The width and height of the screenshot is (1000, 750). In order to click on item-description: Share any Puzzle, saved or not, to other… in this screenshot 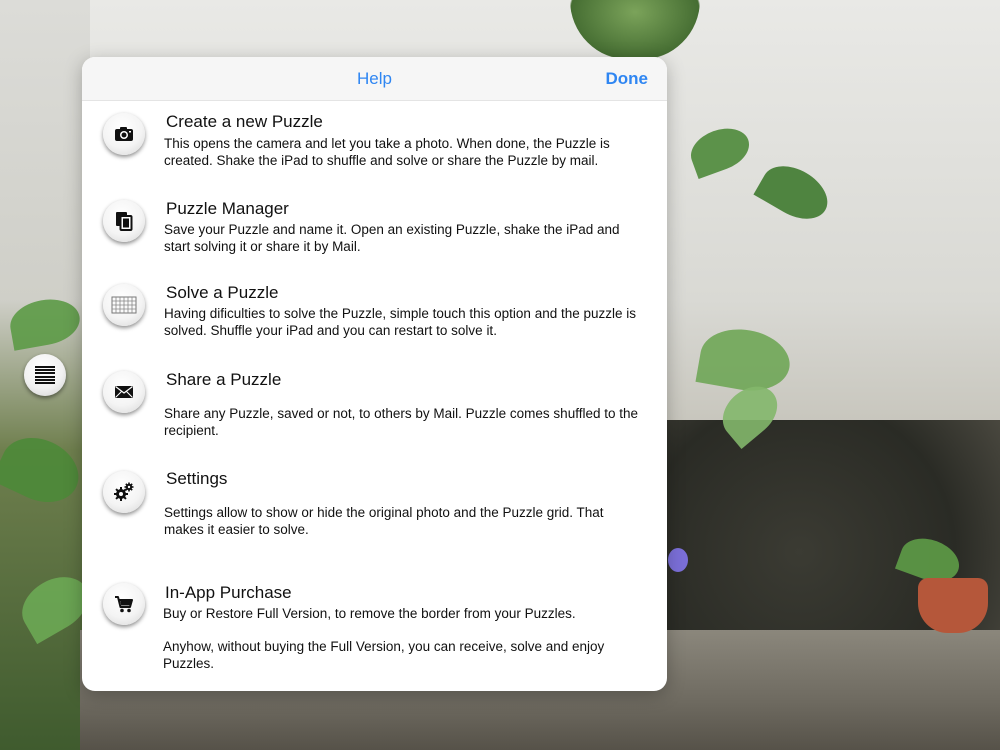, I will do `click(401, 422)`.